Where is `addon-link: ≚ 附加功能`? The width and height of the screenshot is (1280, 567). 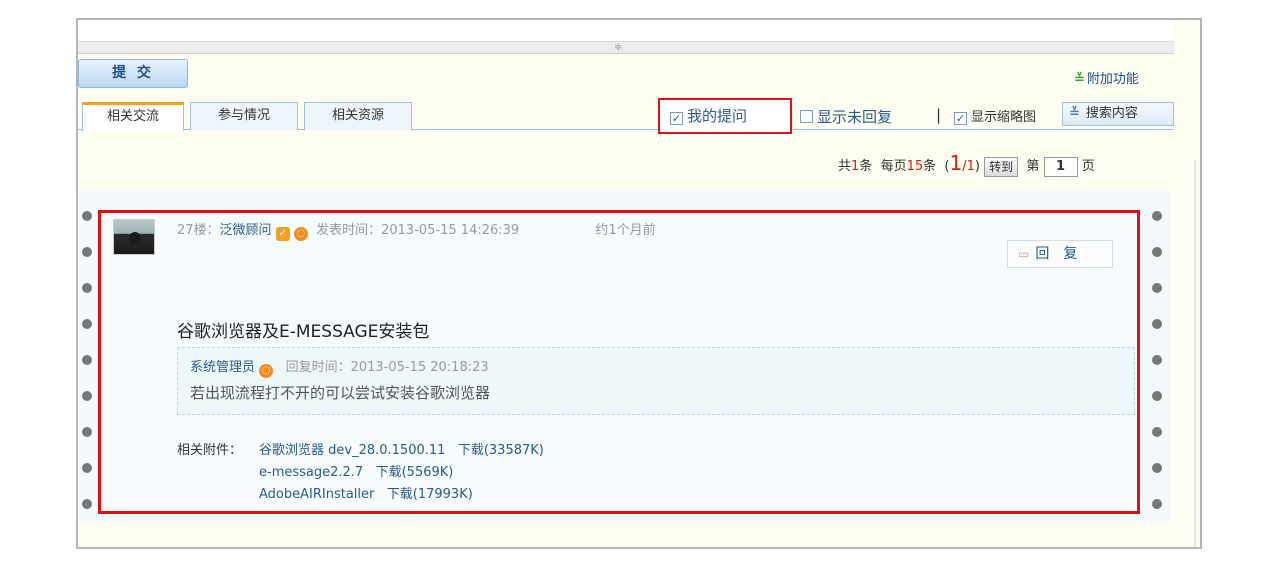 addon-link: ≚ 附加功能 is located at coordinates (1106, 77).